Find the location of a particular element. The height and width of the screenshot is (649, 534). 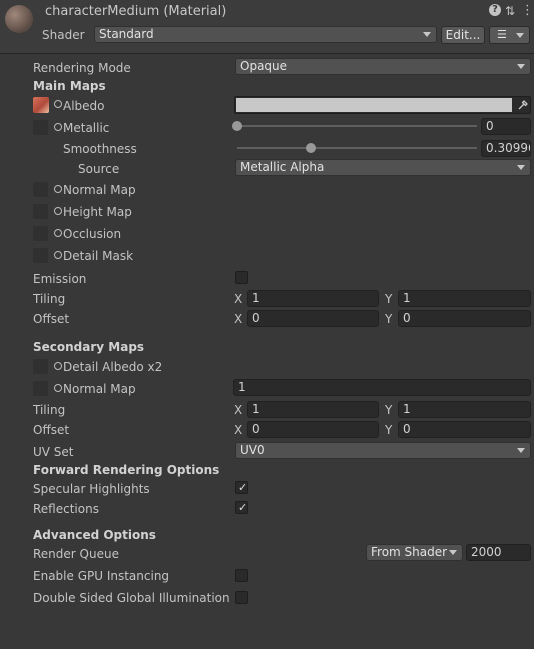

main-tiling-y-label: Y is located at coordinates (389, 299).